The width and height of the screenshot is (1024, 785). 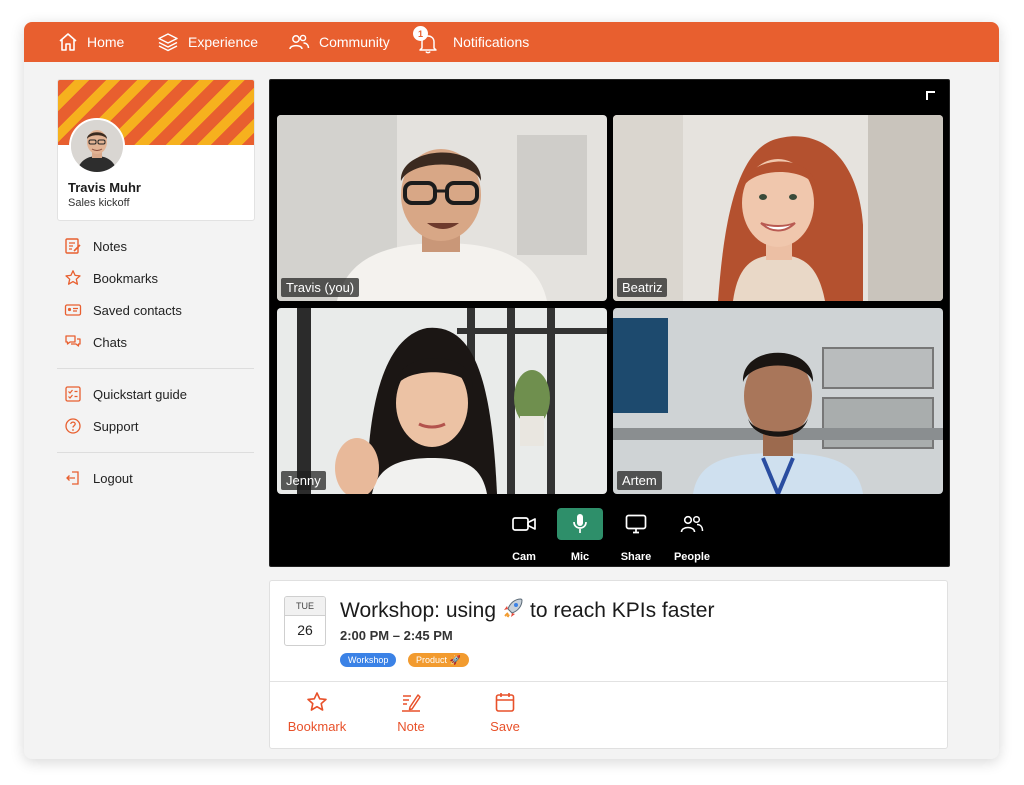 I want to click on nav-community: Community, so click(x=339, y=42).